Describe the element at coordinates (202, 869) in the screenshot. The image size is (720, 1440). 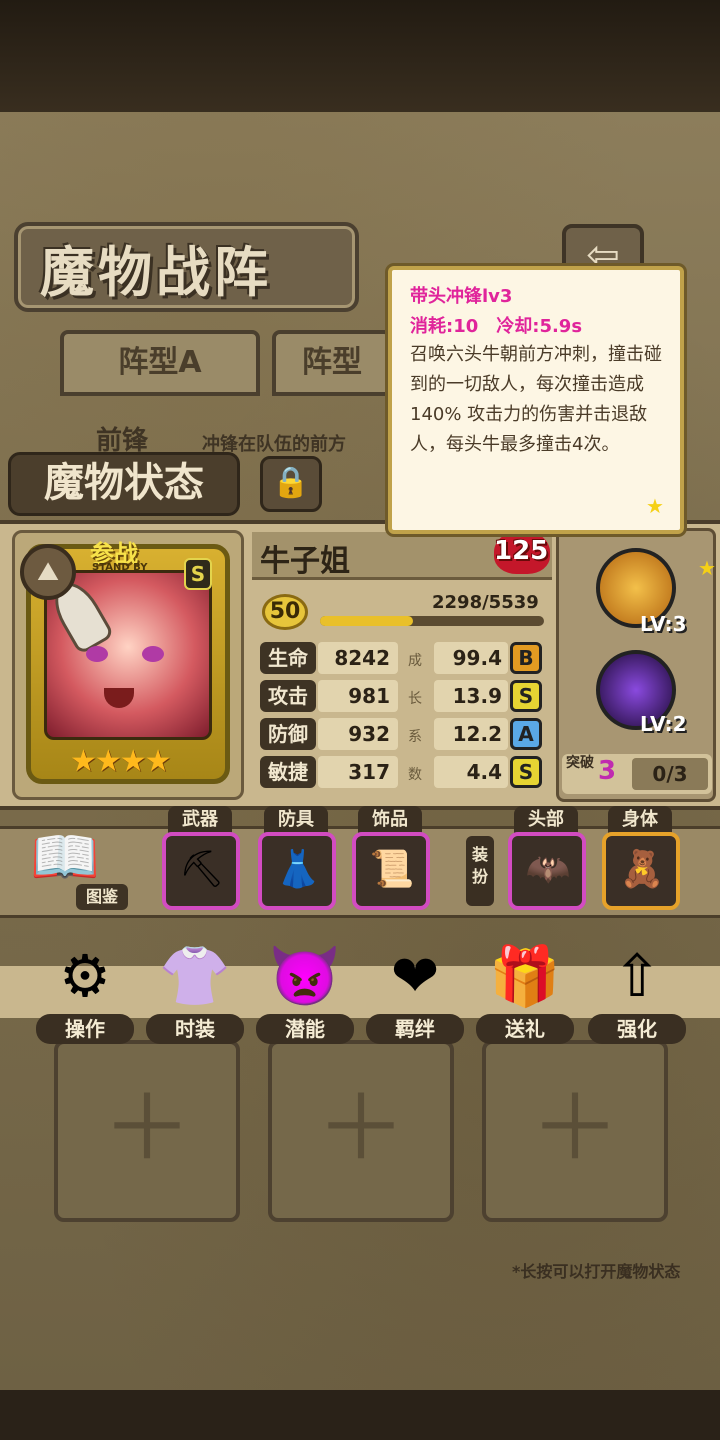
I see `pickaxe-icon: ⛏` at that location.